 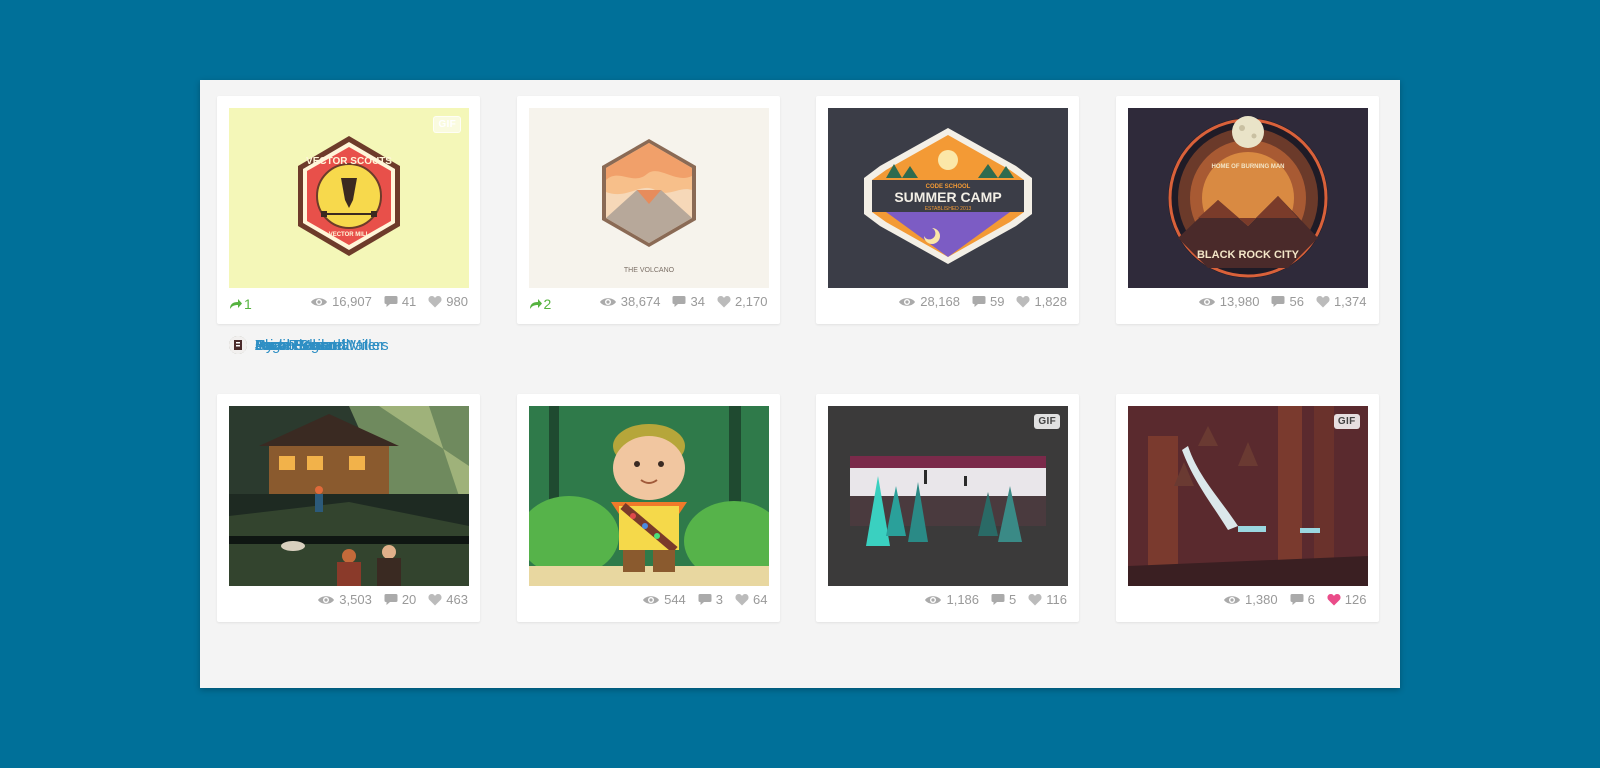 I want to click on shot-stats: 1,380 6 126, so click(x=1247, y=602).